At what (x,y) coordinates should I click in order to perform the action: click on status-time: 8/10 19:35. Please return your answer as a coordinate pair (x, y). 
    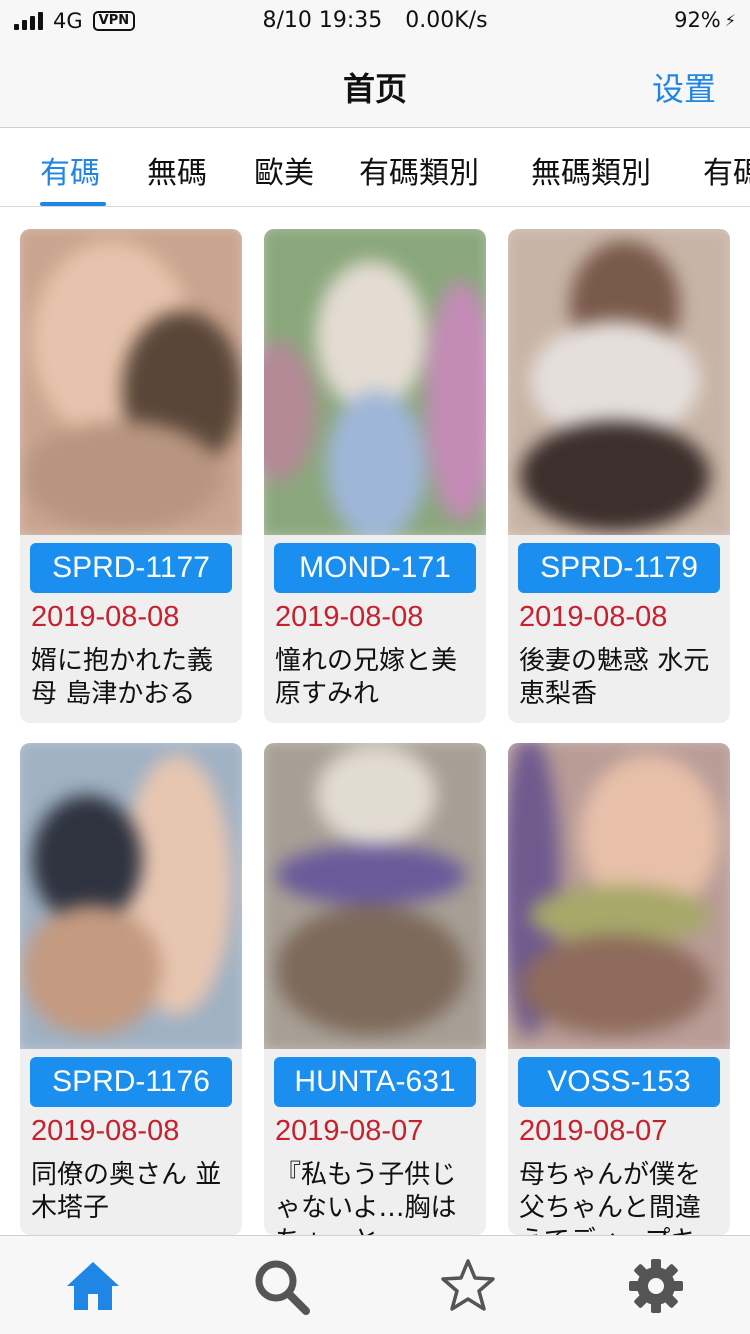
    Looking at the image, I should click on (322, 20).